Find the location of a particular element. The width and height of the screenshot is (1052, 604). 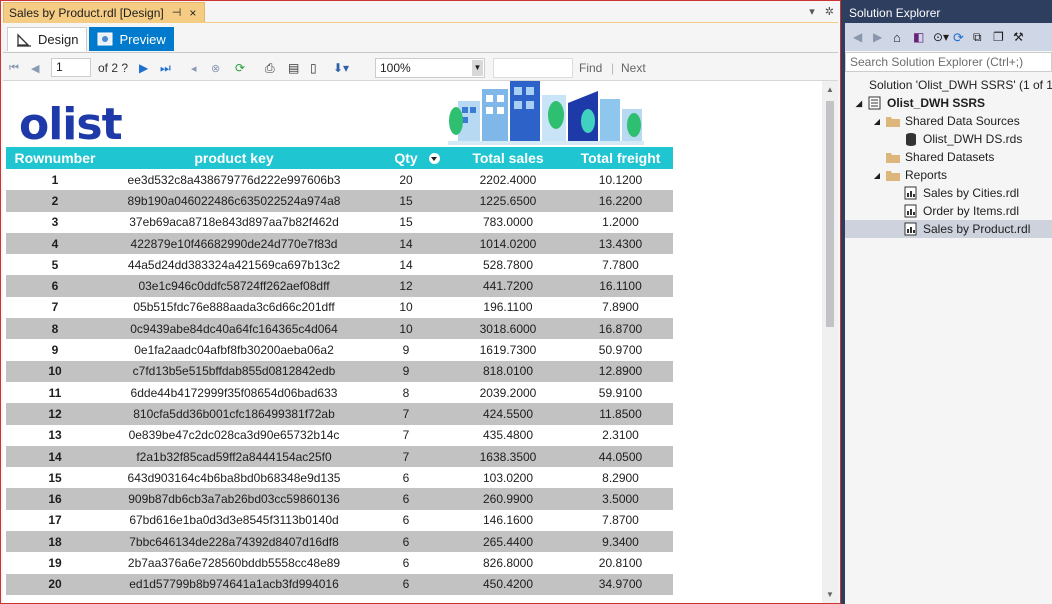

cell-product-key: 05b515fdc76e888aada3c6d66c201dff is located at coordinates (234, 307).